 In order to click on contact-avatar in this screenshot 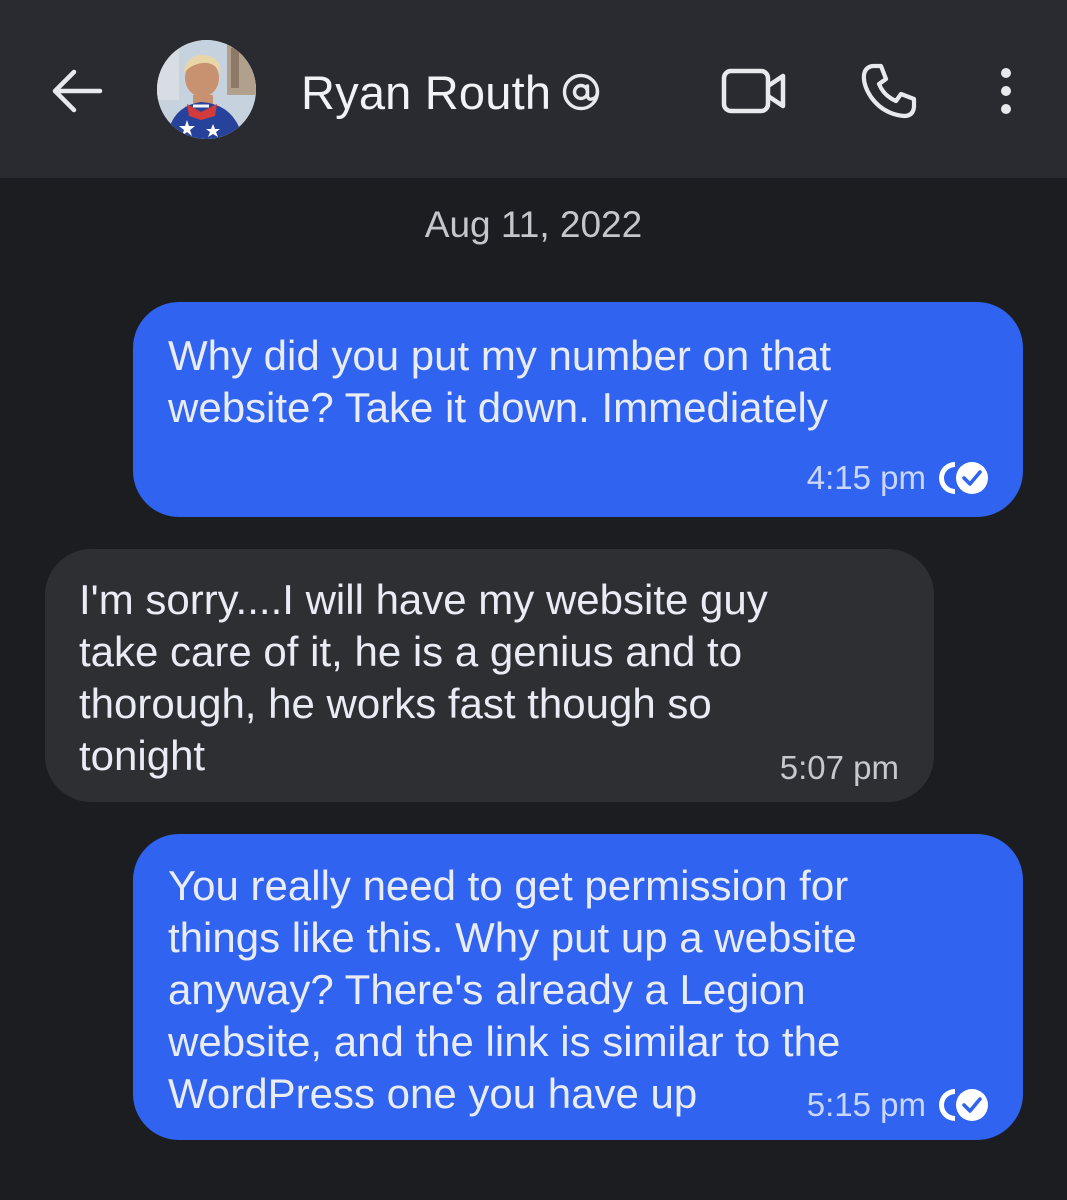, I will do `click(206, 89)`.